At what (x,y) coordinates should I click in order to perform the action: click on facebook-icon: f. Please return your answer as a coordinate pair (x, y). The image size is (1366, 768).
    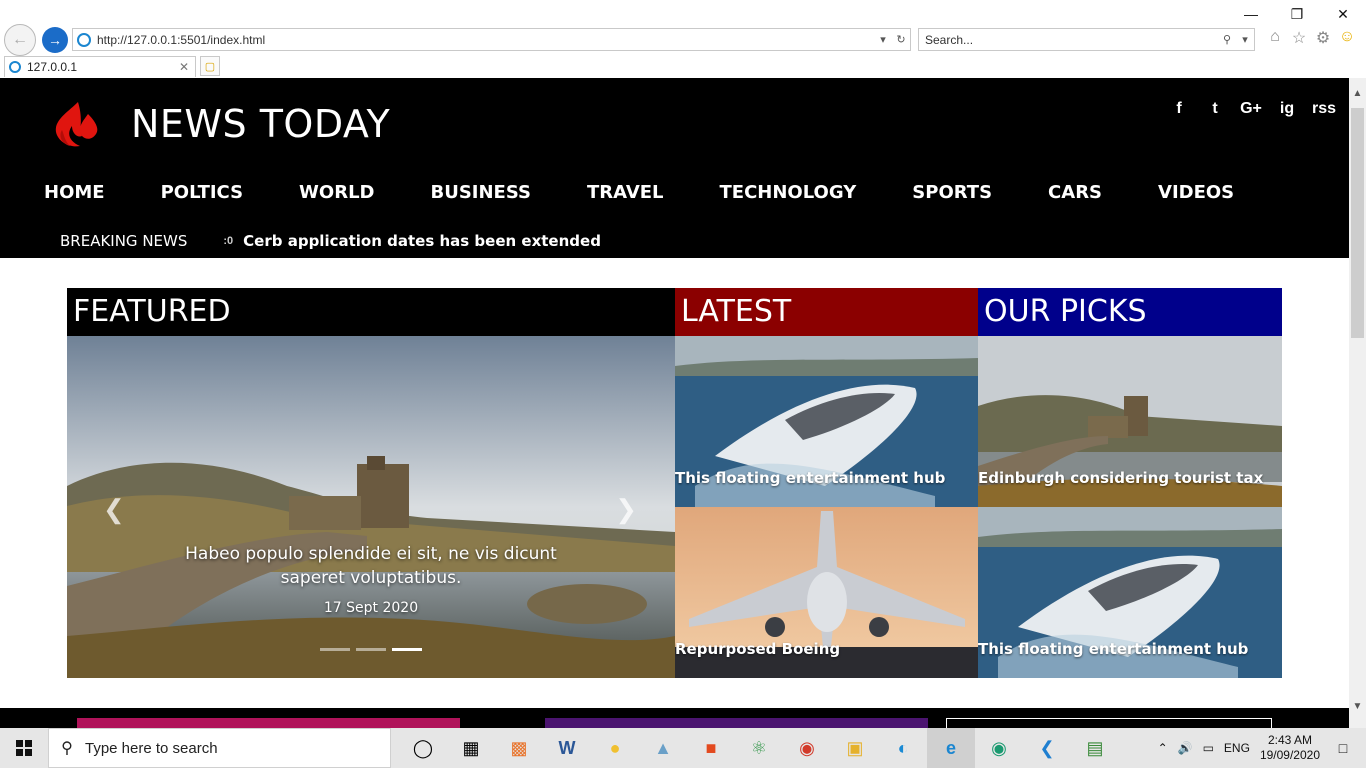
    Looking at the image, I should click on (1179, 109).